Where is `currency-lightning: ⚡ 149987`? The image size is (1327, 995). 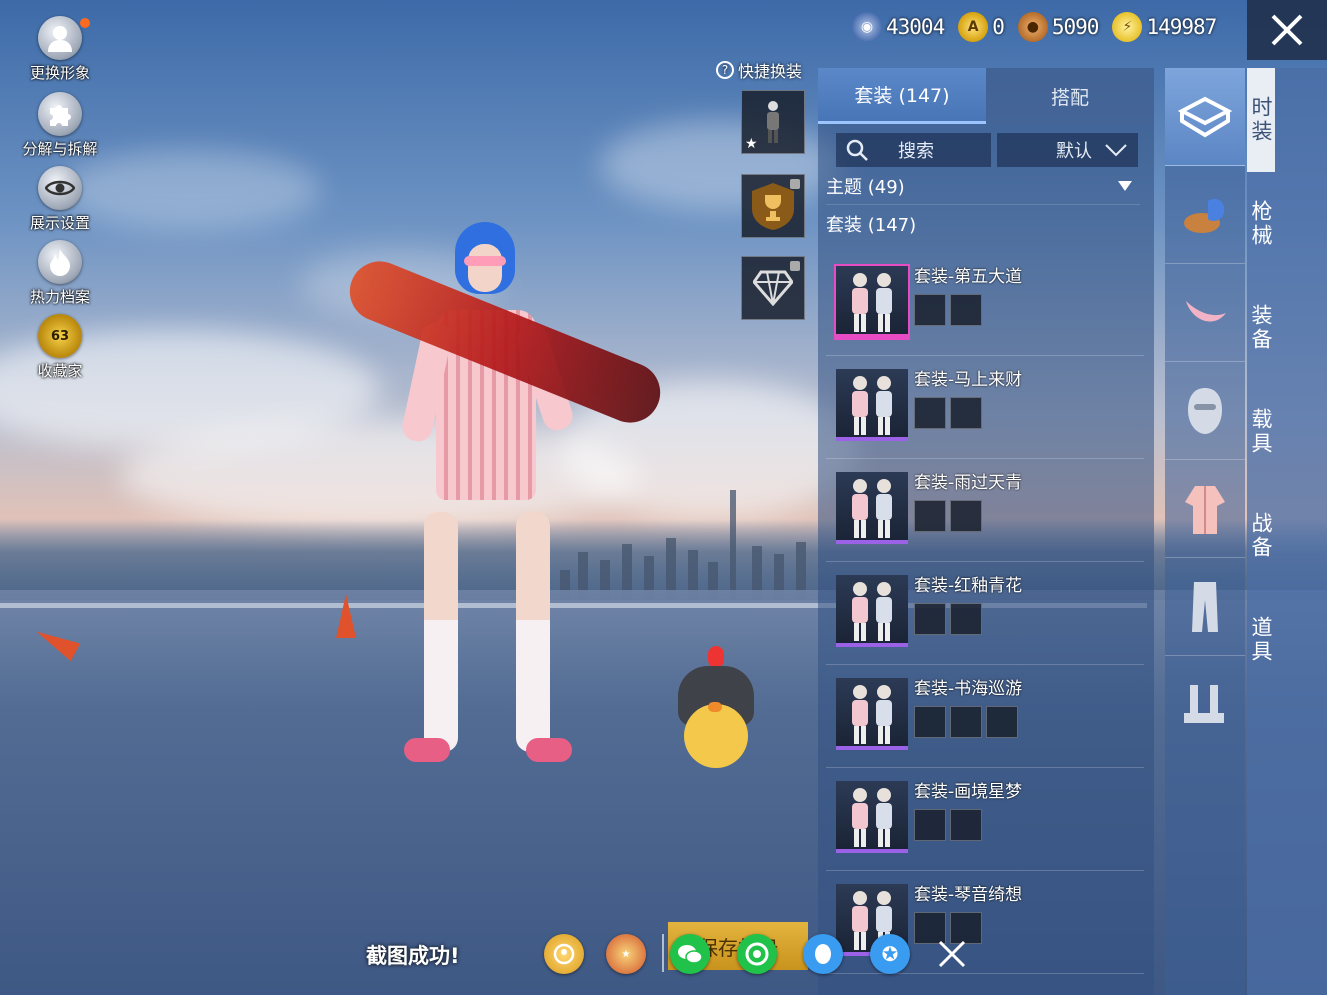
currency-lightning: ⚡ 149987 is located at coordinates (1164, 27).